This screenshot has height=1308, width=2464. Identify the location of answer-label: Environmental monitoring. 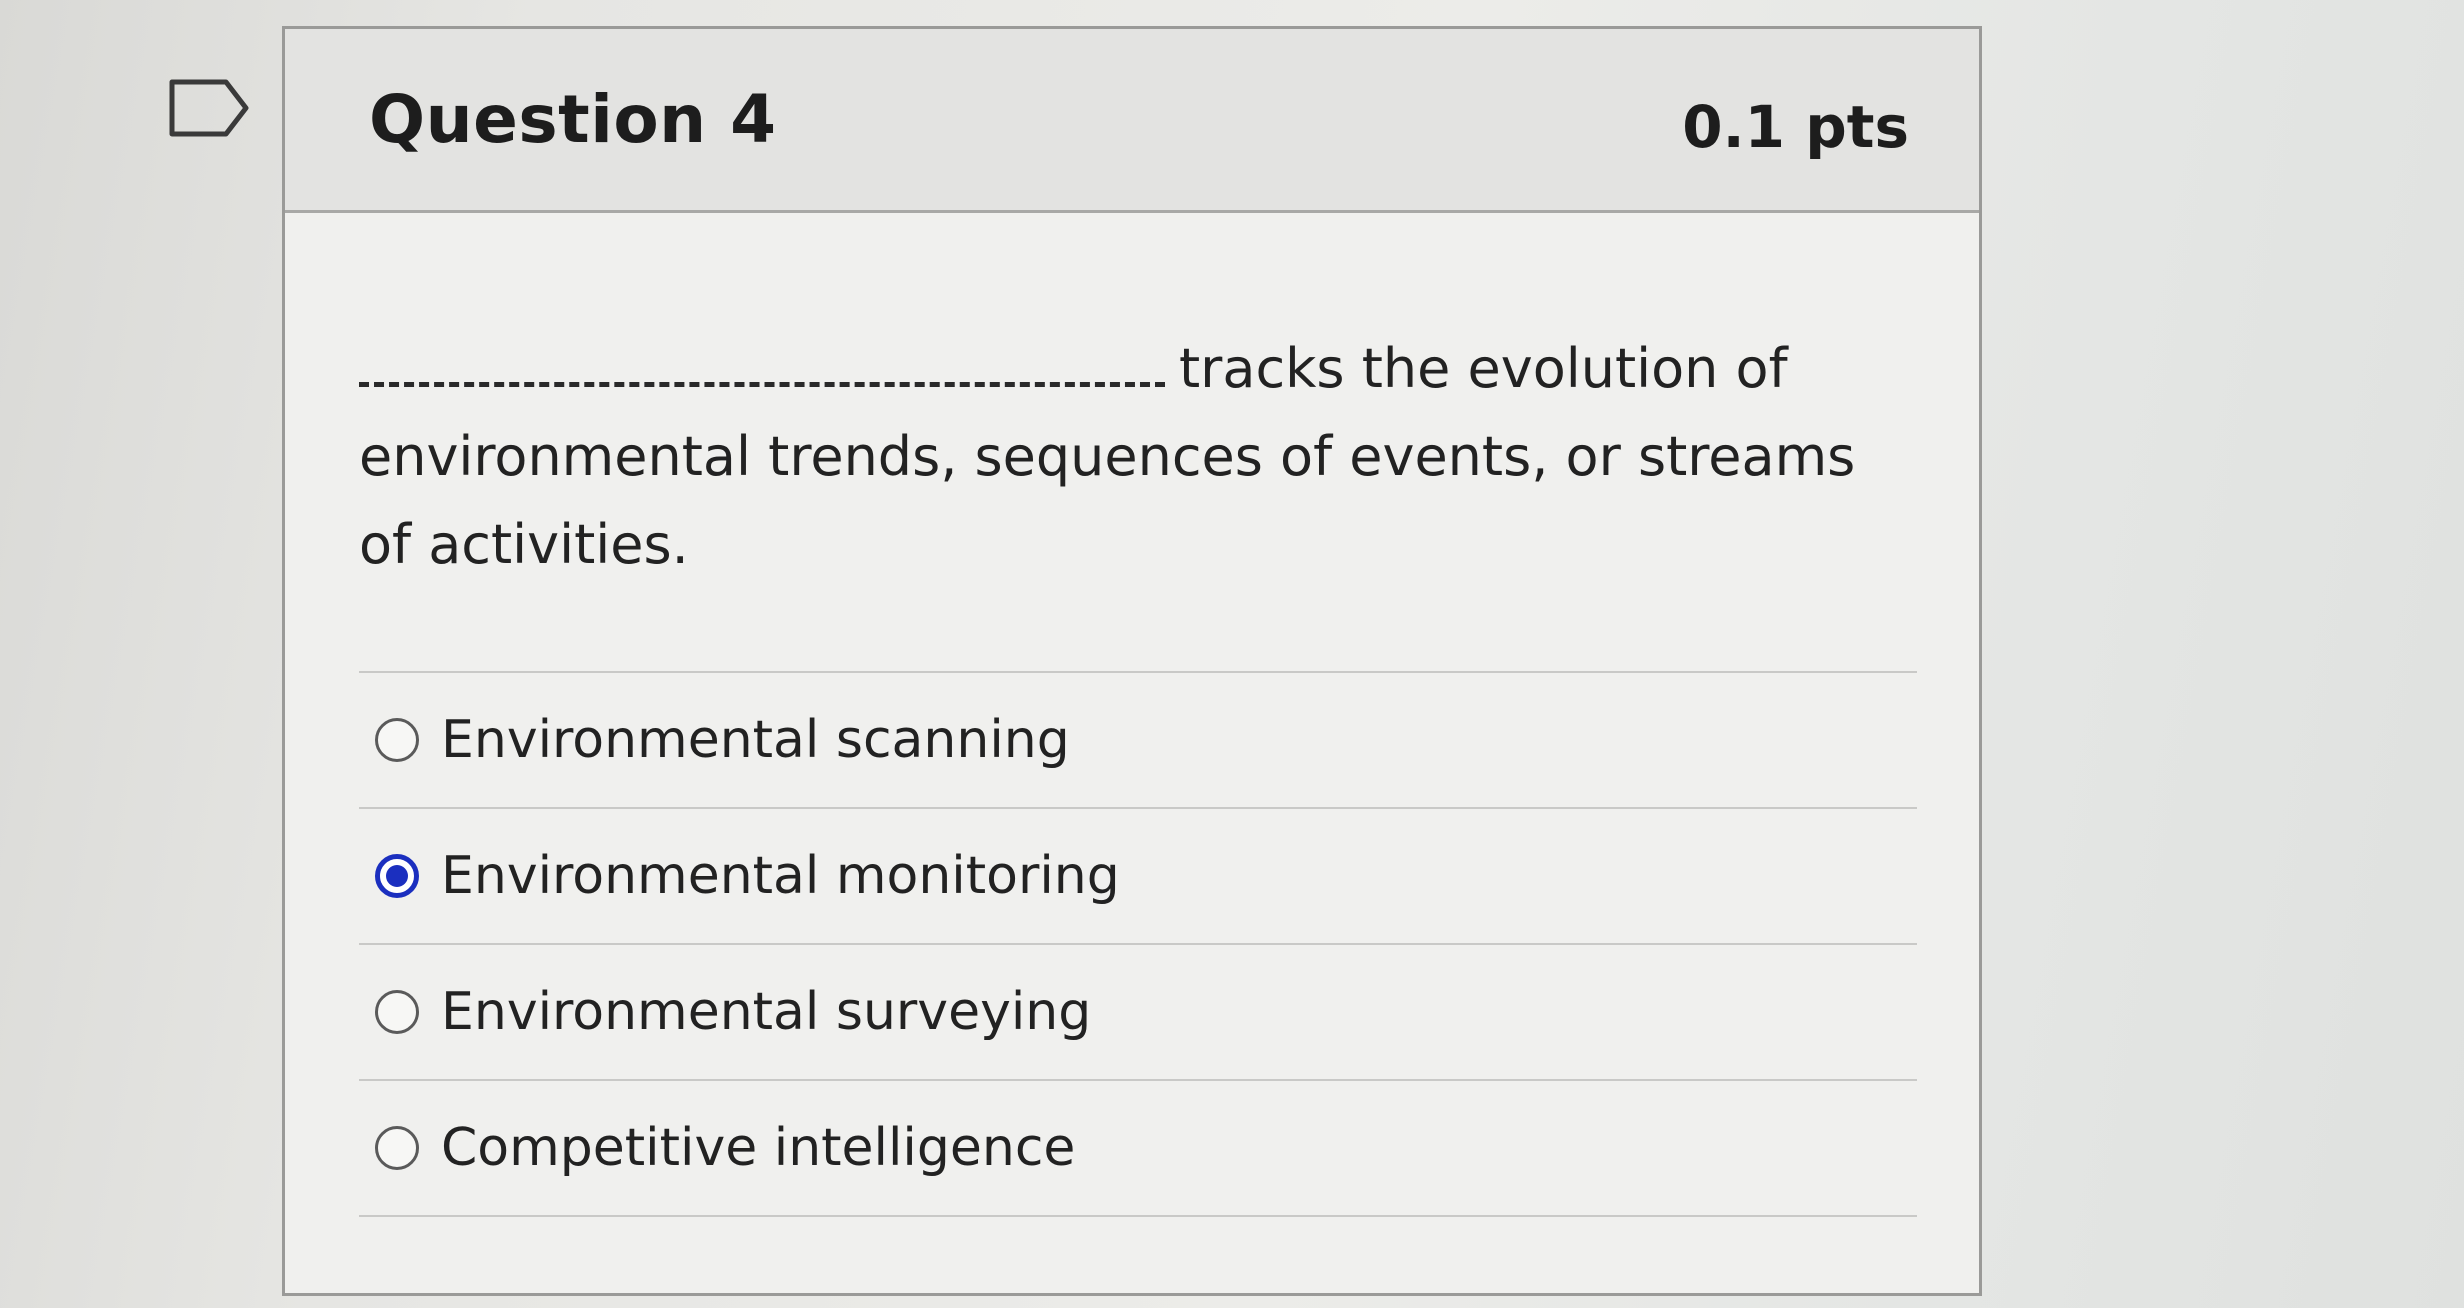
(780, 876).